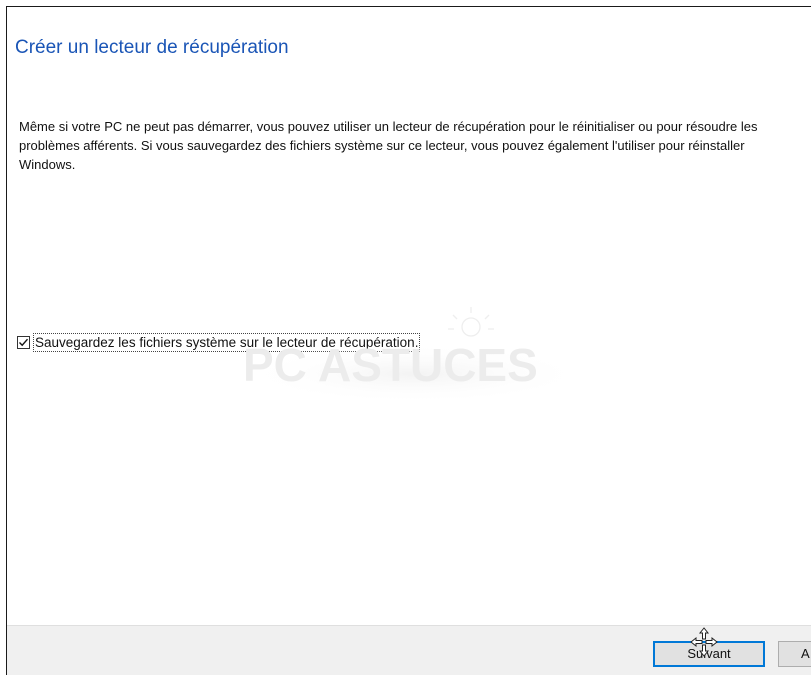 Image resolution: width=811 pixels, height=675 pixels. I want to click on cancel-button: A, so click(794, 654).